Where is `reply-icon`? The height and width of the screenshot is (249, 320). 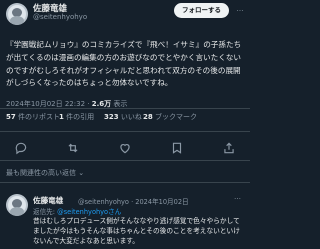
reply-icon is located at coordinates (21, 147).